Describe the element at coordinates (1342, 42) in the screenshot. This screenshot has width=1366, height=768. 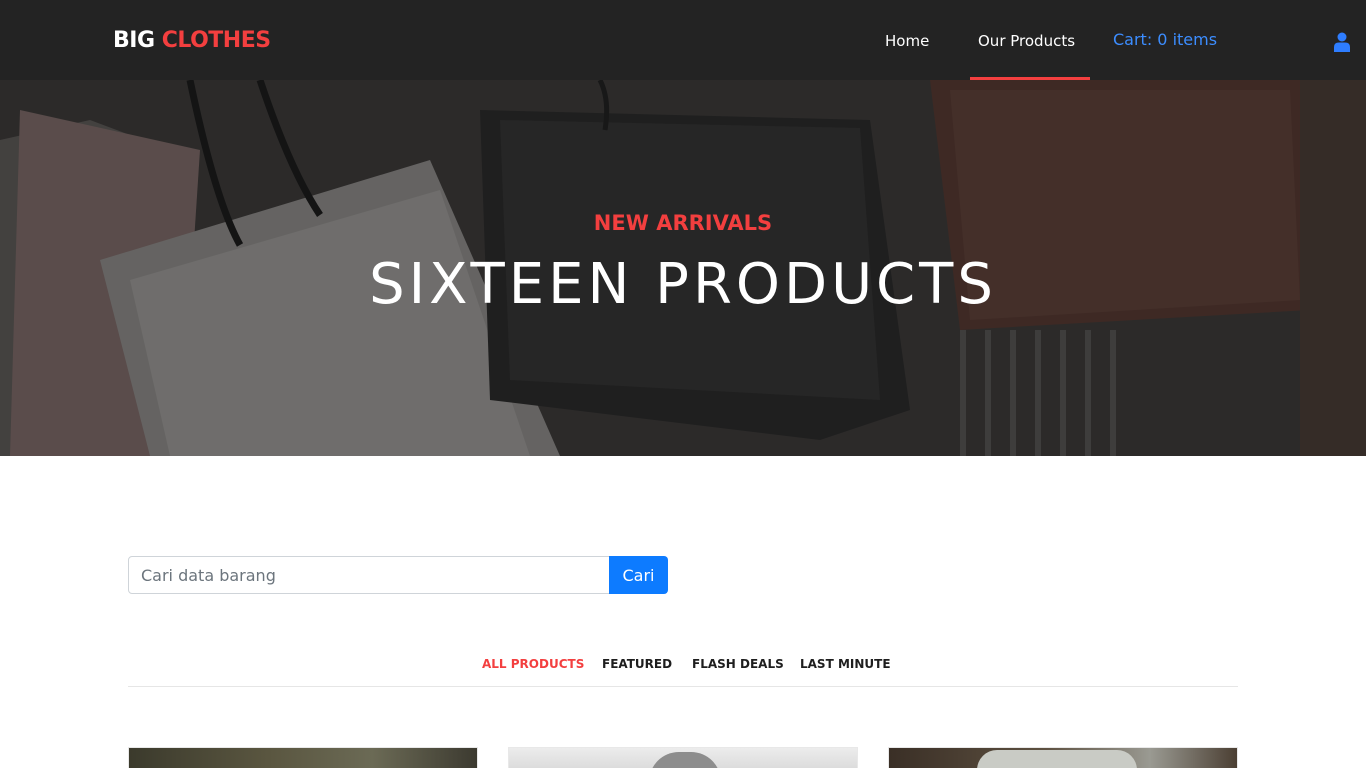
I see `user-icon` at that location.